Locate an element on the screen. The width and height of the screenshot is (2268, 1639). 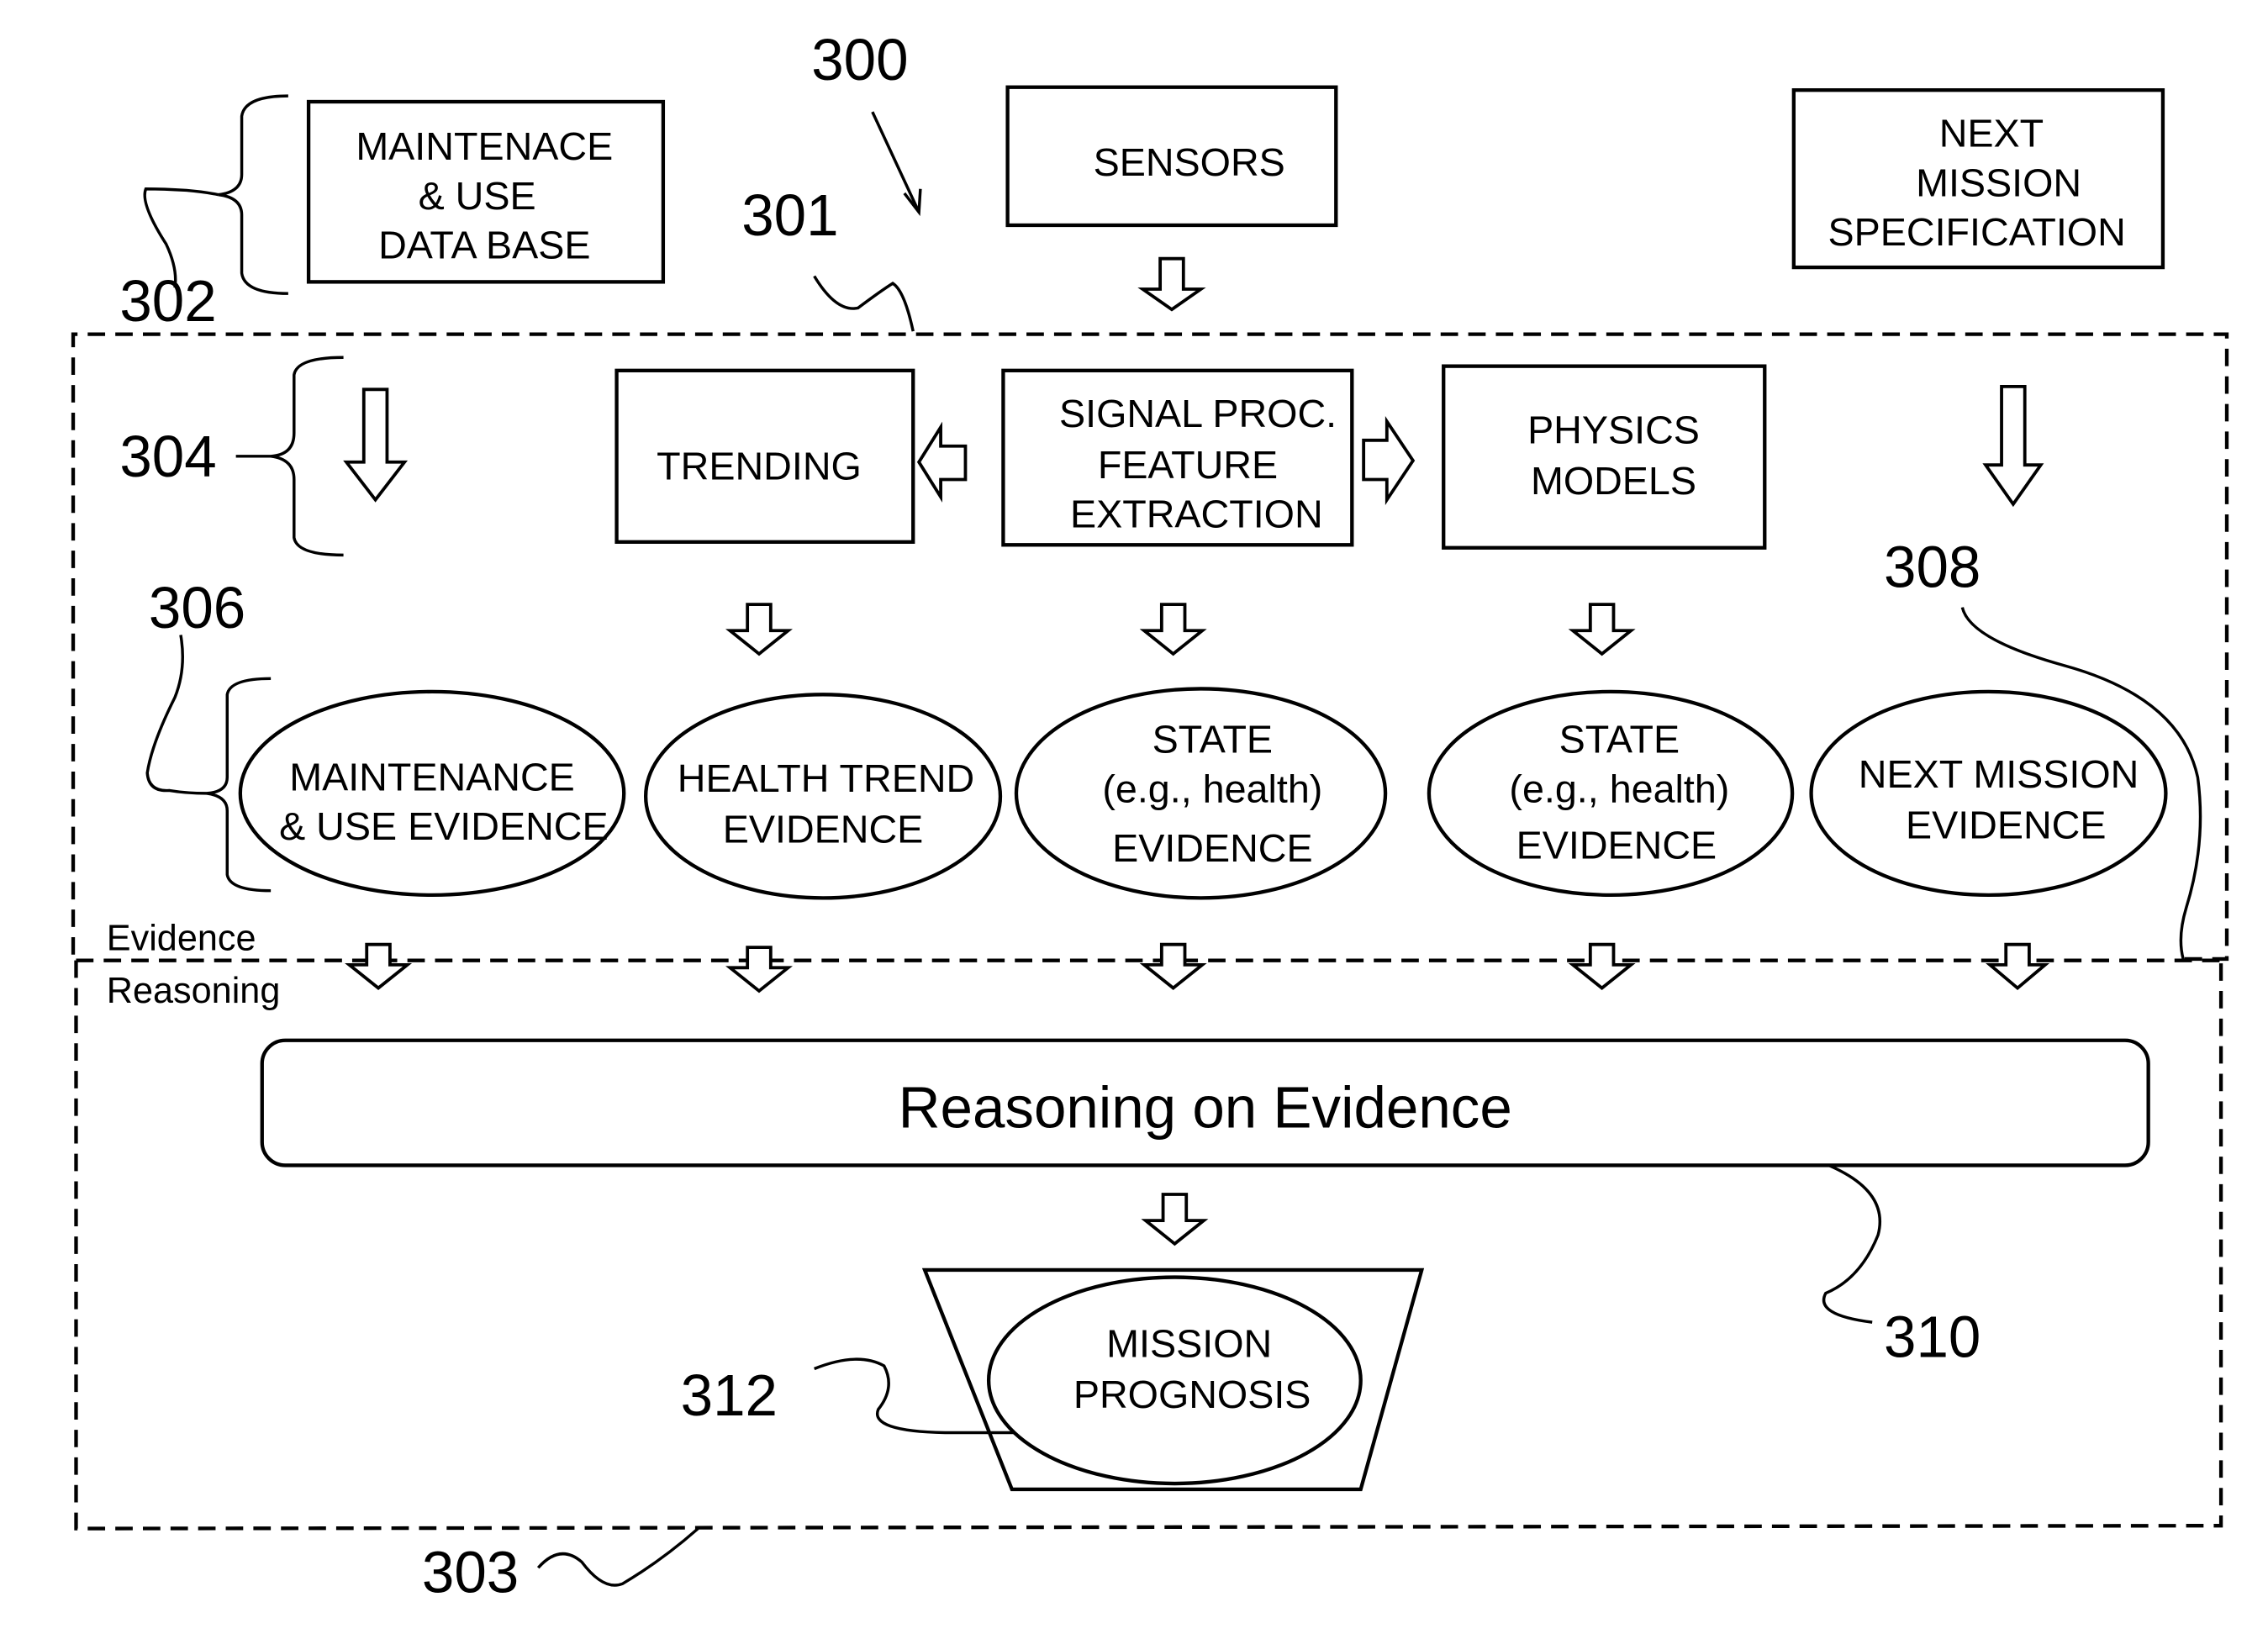
prognosis-line-1: MISSION is located at coordinates (1189, 1344).